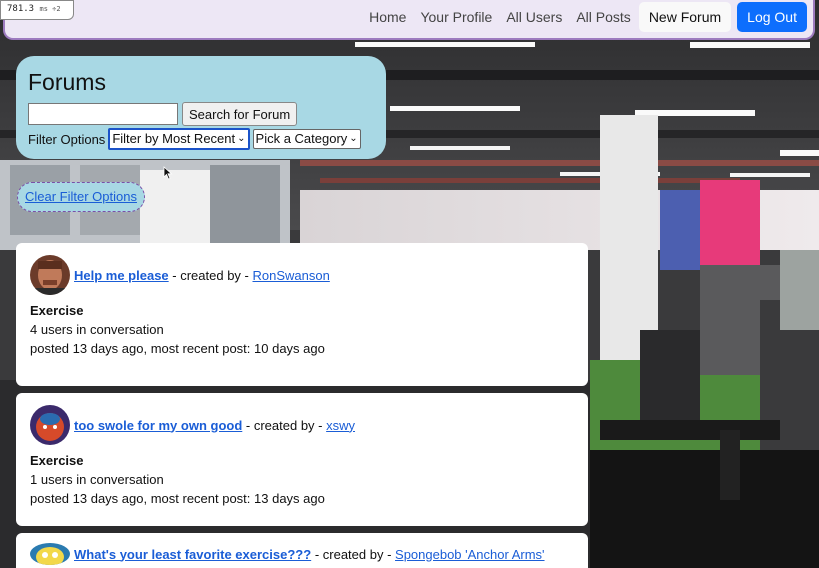  What do you see at coordinates (50, 9) in the screenshot?
I see `perf-meter-unit: ms ÷2` at bounding box center [50, 9].